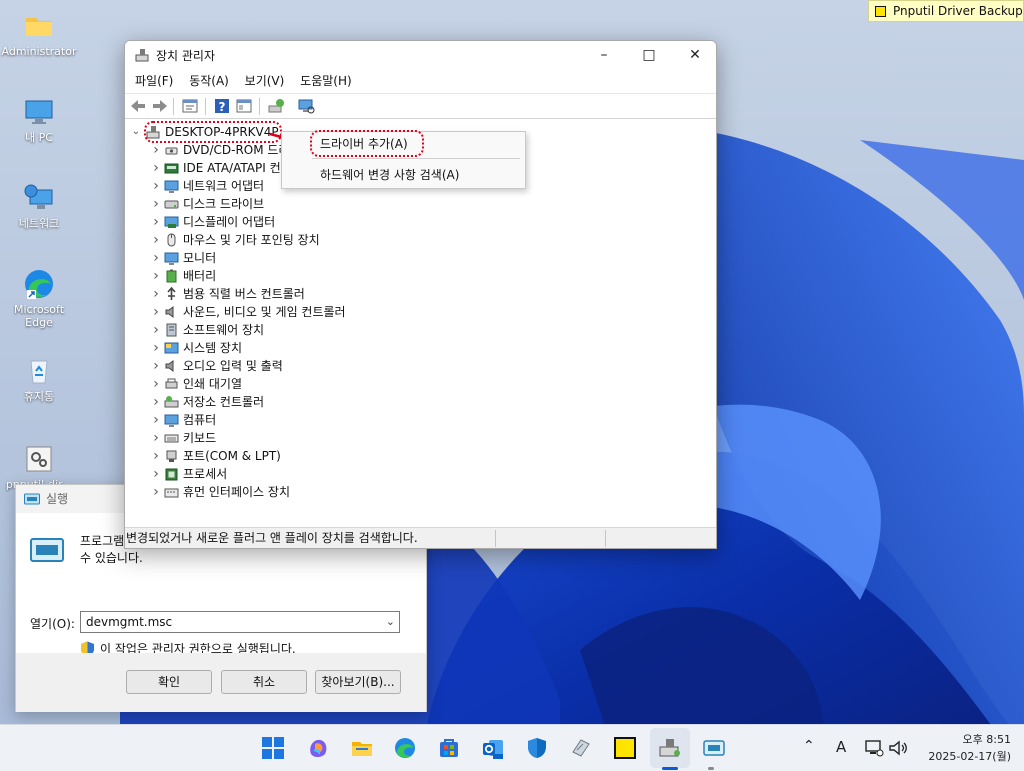  What do you see at coordinates (160, 106) in the screenshot?
I see `forward-arrow-icon` at bounding box center [160, 106].